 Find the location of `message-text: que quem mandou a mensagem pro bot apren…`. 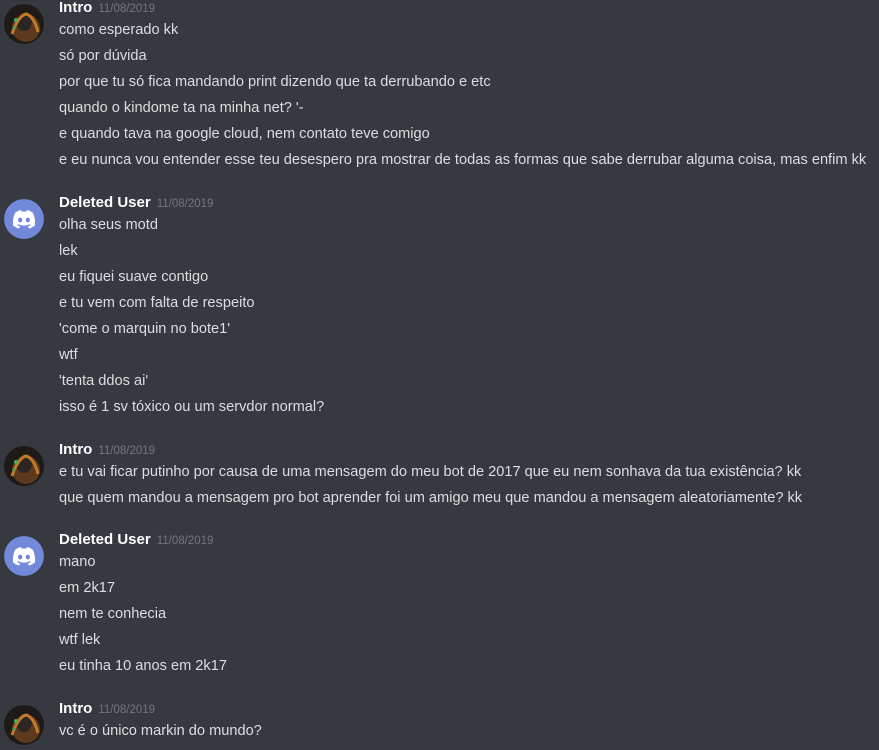

message-text: que quem mandou a mensagem pro bot apren… is located at coordinates (431, 498).